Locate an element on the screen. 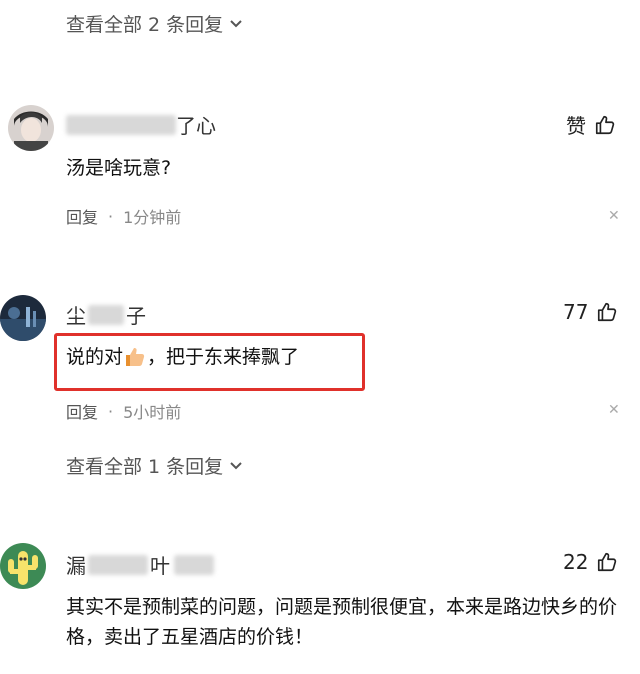  cactus-avatar-icon is located at coordinates (23, 566).